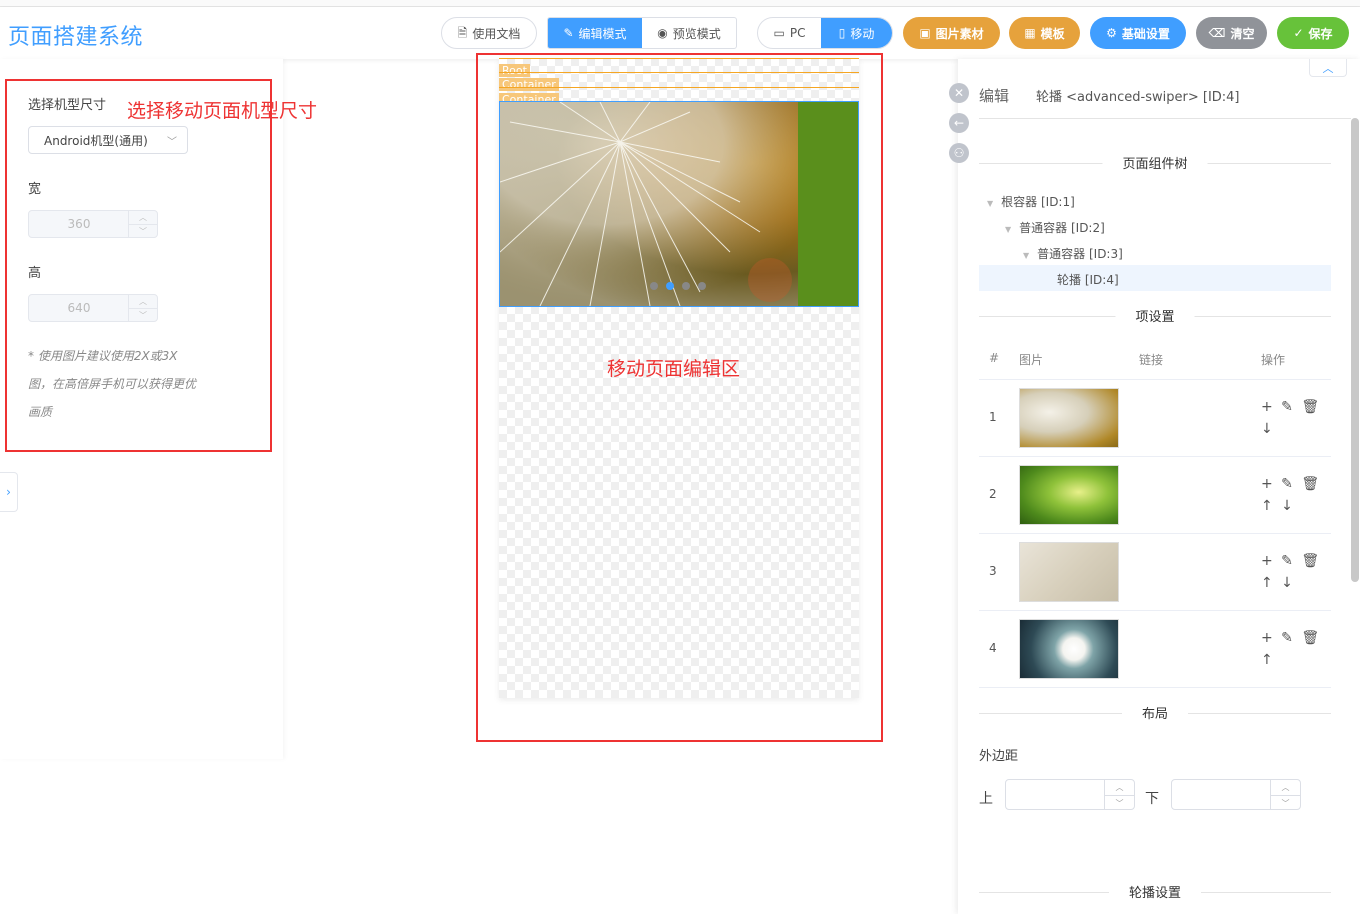 The height and width of the screenshot is (914, 1360). Describe the element at coordinates (1119, 787) in the screenshot. I see `margin-top-increment: ︿` at that location.